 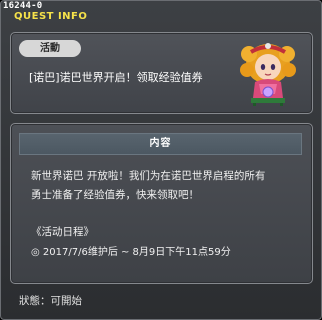 What do you see at coordinates (62, 232) in the screenshot?
I see `schedule-title: 《活动日程》` at bounding box center [62, 232].